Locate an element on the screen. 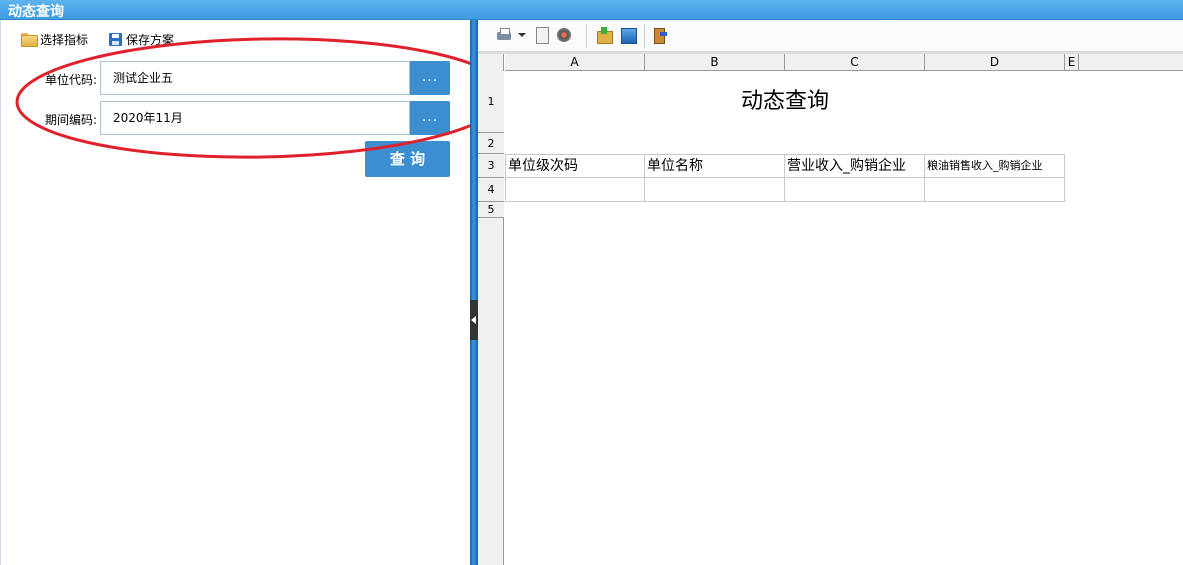  column-header-b: B is located at coordinates (715, 62).